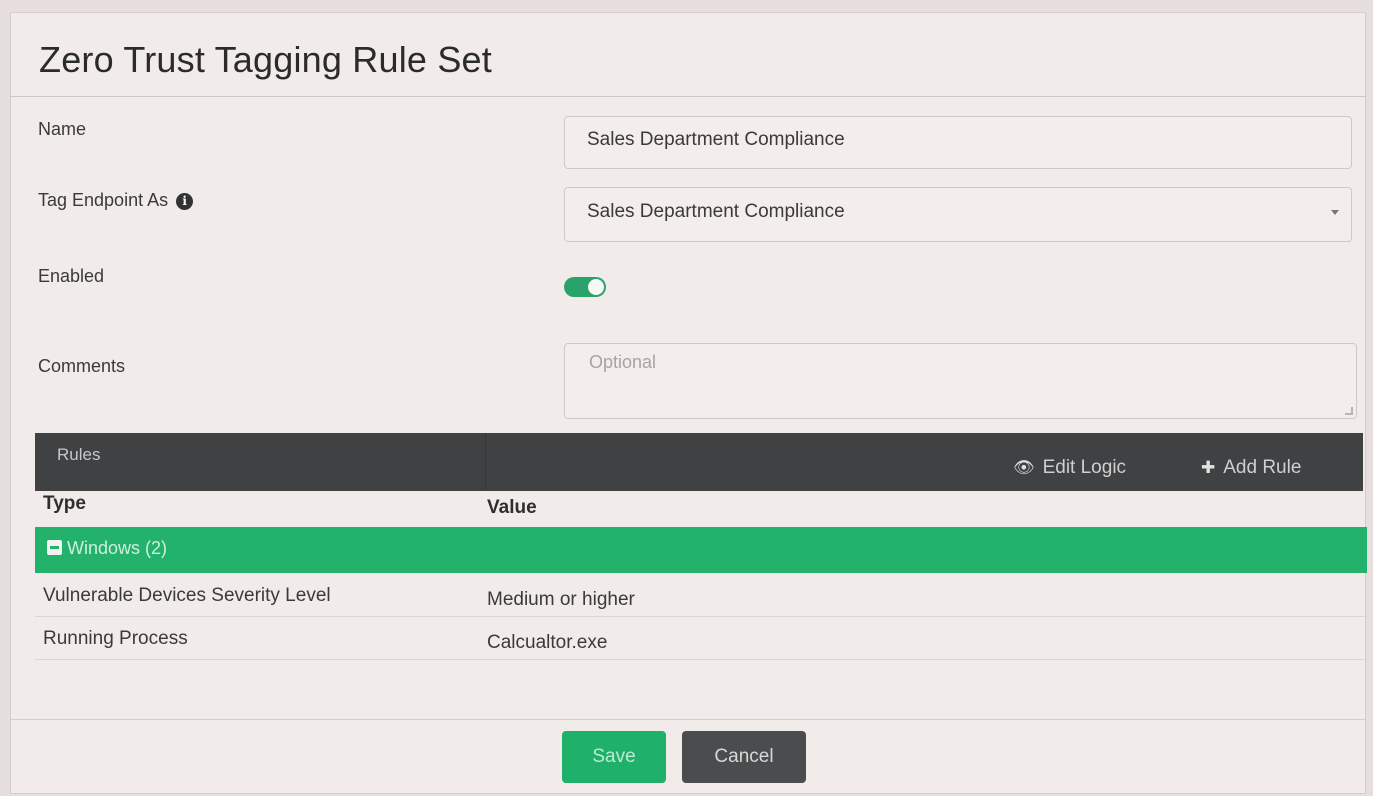 This screenshot has width=1373, height=796. I want to click on rules-bar-divider, so click(485, 462).